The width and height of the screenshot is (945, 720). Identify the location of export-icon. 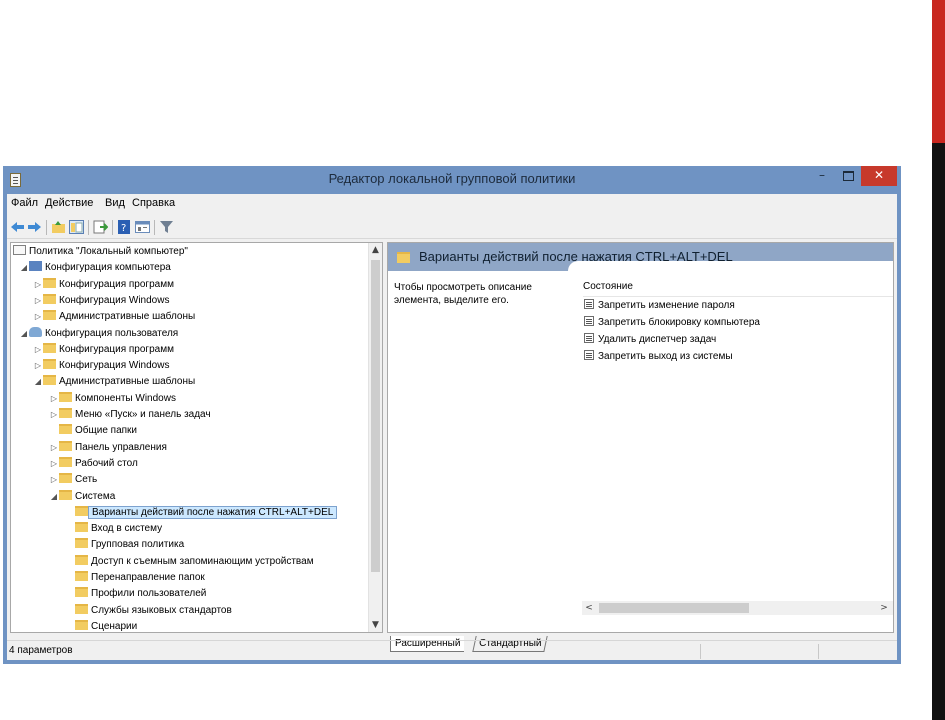
(100, 227).